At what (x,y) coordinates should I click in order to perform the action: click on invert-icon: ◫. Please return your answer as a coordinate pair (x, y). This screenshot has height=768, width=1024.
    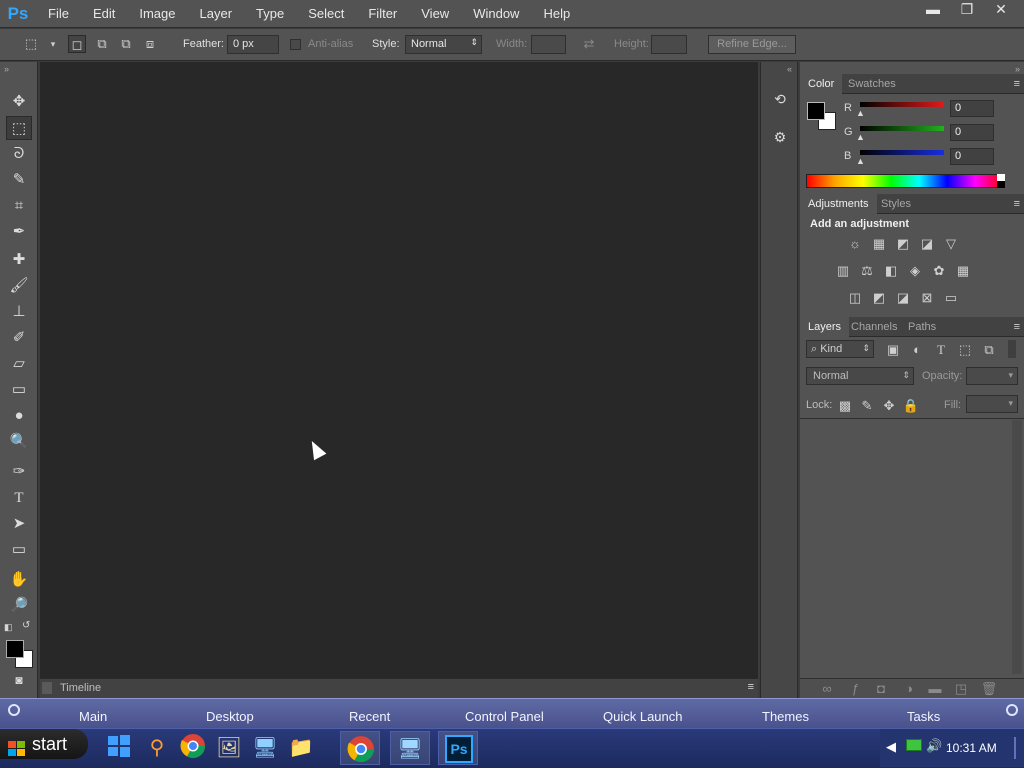
    Looking at the image, I should click on (855, 298).